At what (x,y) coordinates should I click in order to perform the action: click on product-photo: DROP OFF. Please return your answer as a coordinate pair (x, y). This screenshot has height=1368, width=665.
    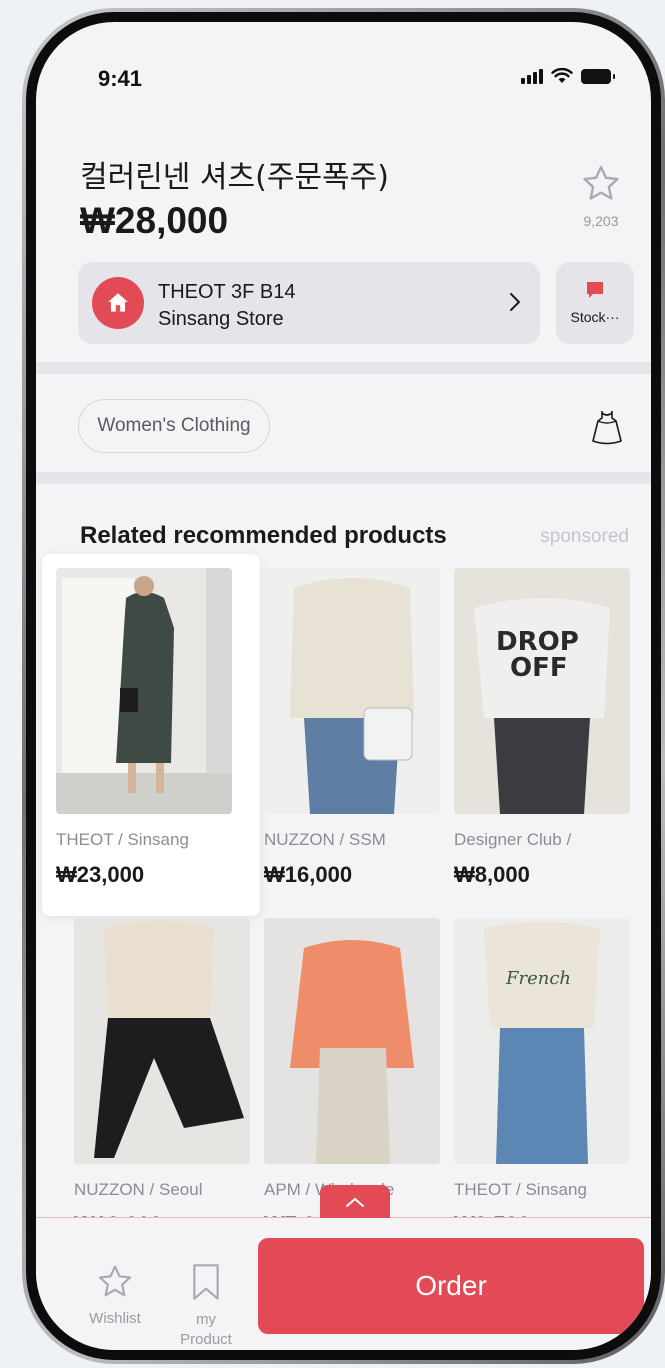
    Looking at the image, I should click on (542, 691).